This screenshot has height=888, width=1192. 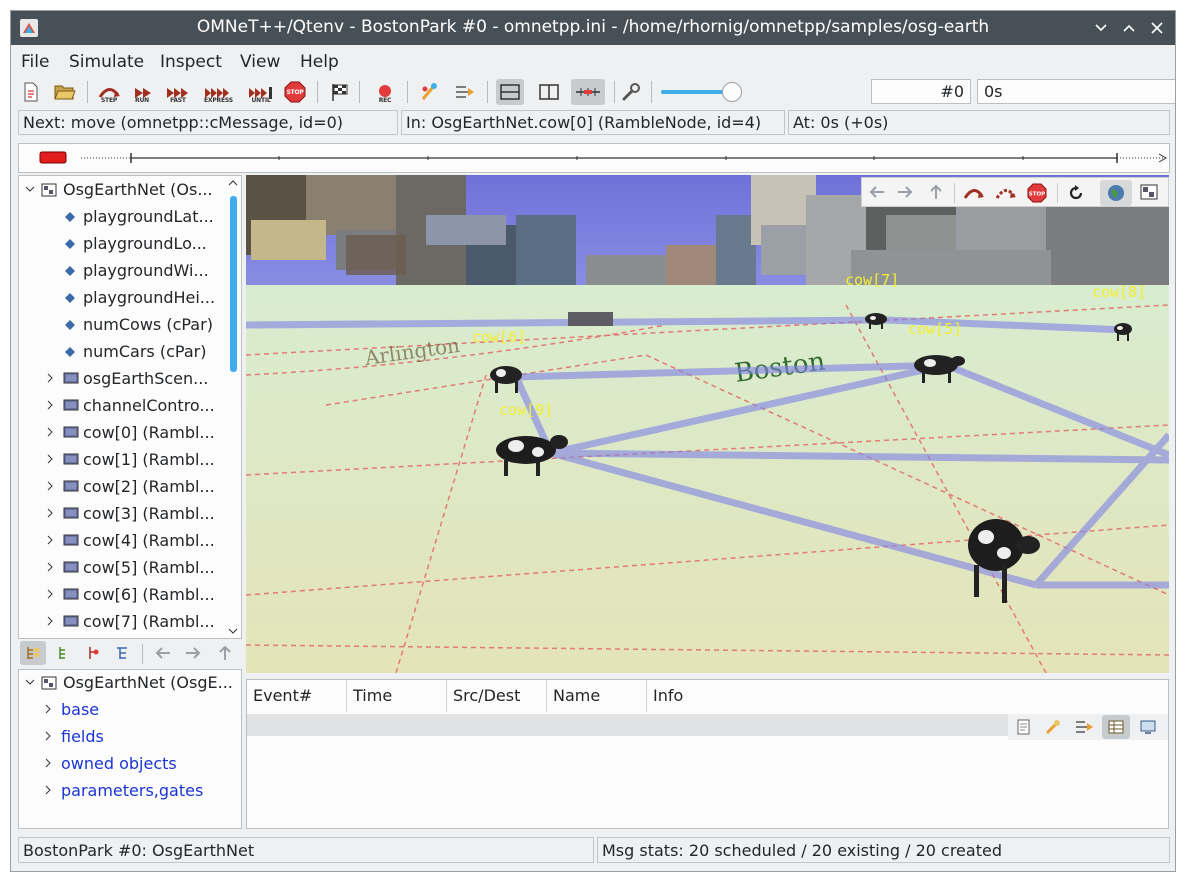 I want to click on message-view-button, so click(x=1116, y=727).